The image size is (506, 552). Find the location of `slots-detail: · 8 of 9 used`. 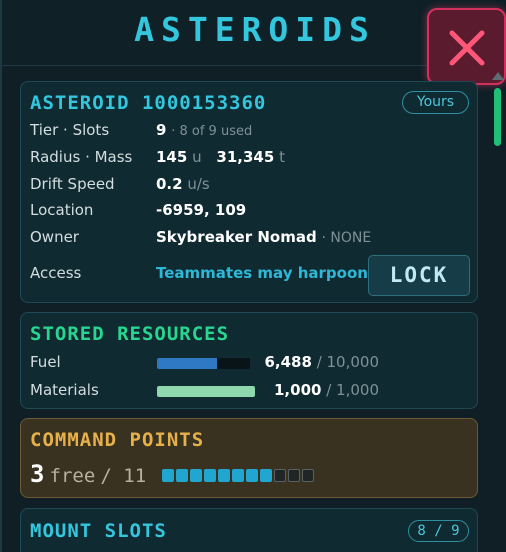

slots-detail: · 8 of 9 used is located at coordinates (212, 131).